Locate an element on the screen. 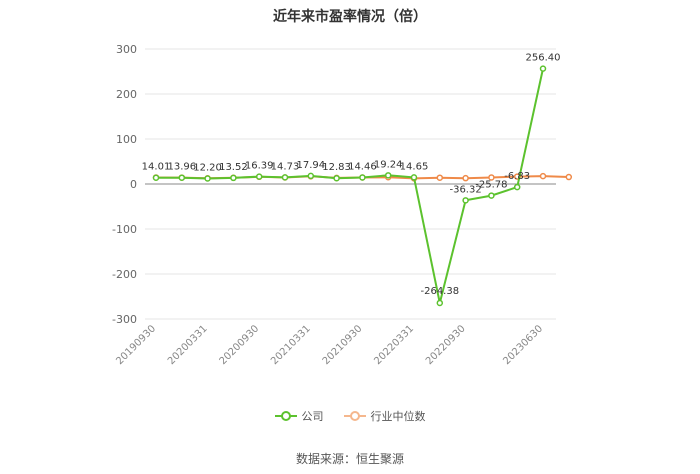  y-tick-label: 300 is located at coordinates (126, 49).